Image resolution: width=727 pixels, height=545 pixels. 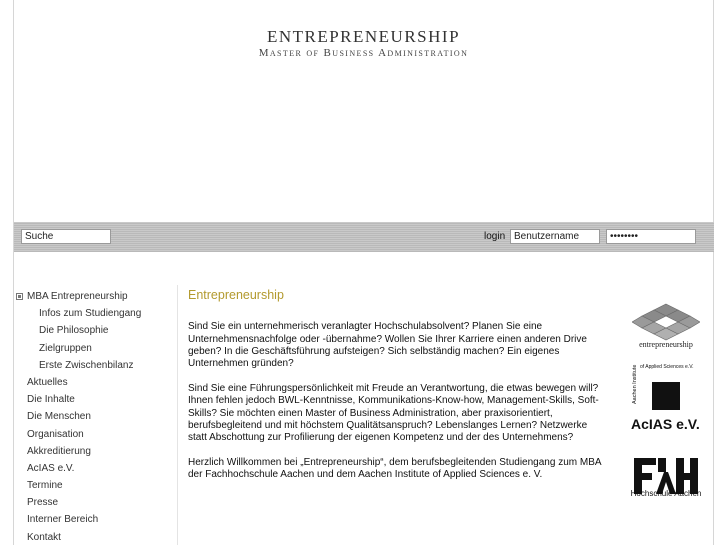 What do you see at coordinates (665, 424) in the screenshot?
I see `acias-name: AcIAS e.V.` at bounding box center [665, 424].